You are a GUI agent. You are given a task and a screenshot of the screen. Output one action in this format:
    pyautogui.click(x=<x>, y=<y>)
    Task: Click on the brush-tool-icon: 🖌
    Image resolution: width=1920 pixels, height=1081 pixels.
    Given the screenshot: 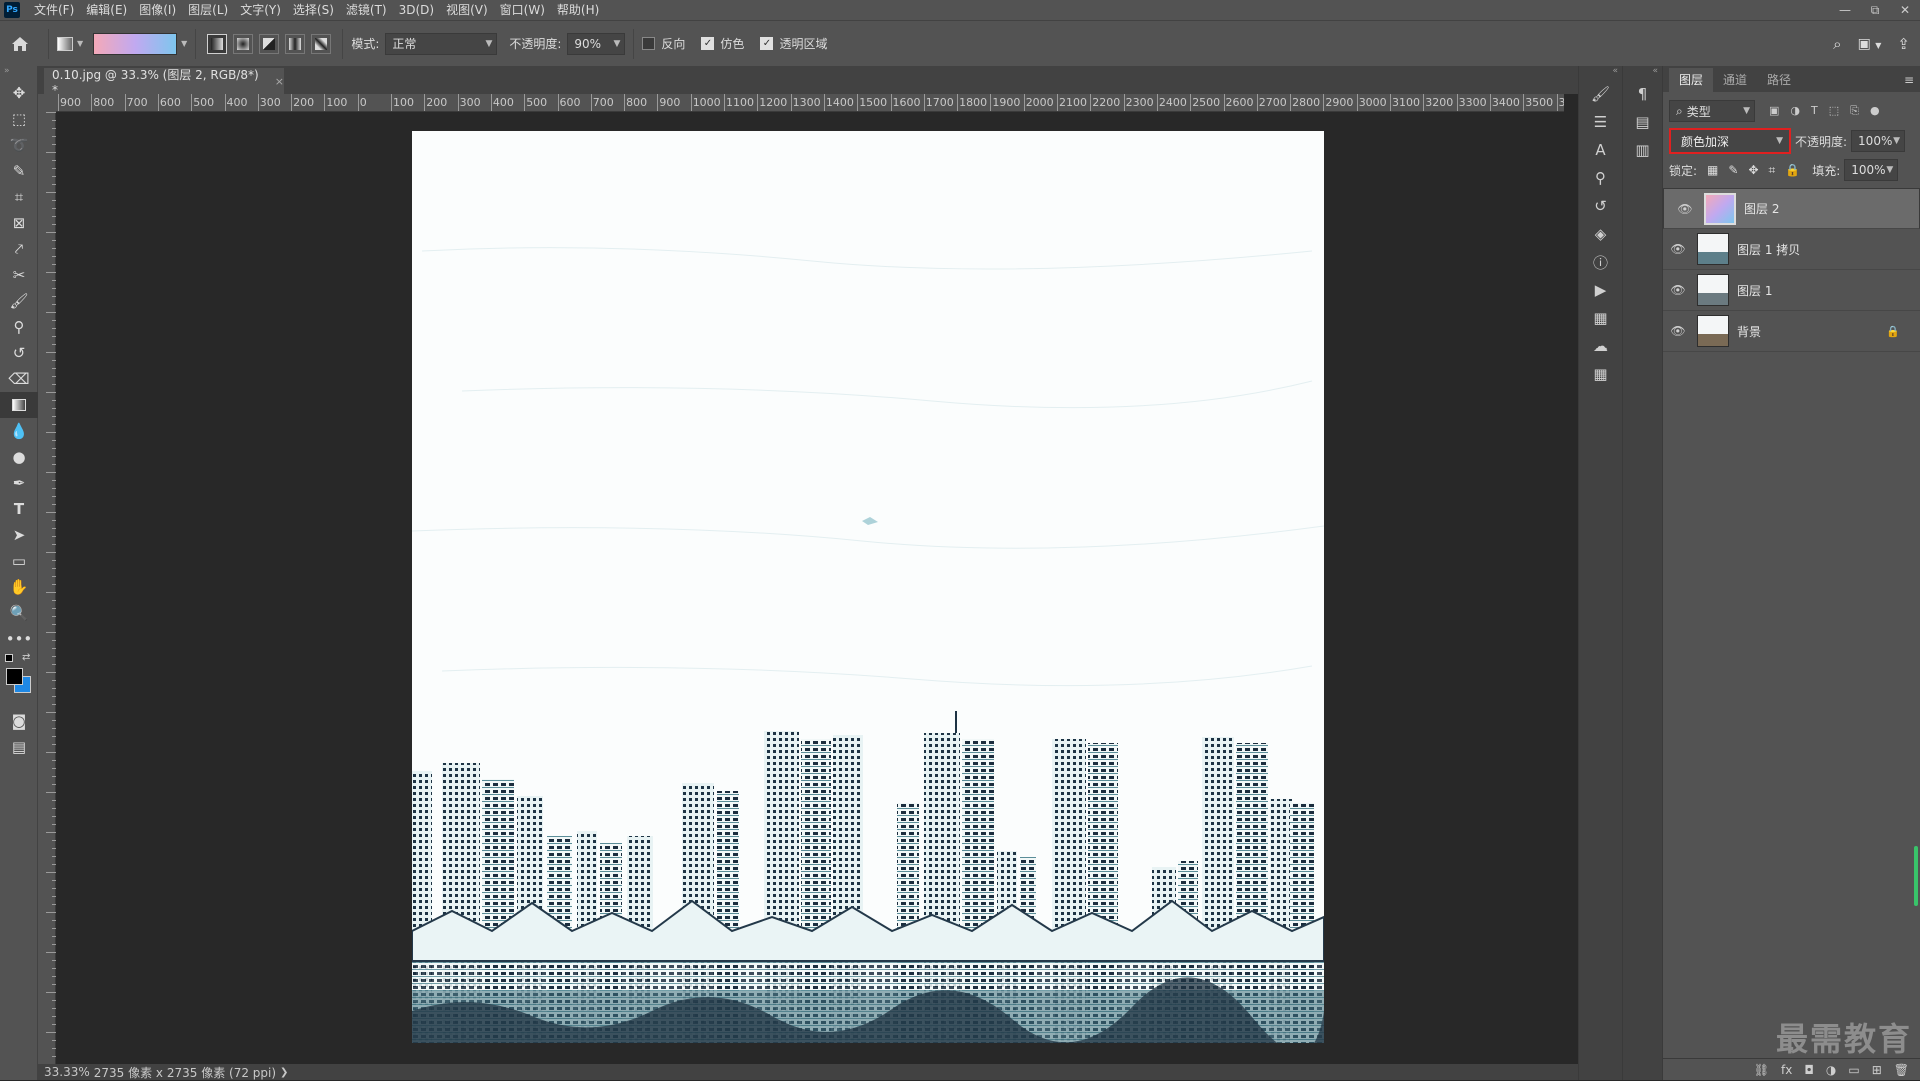 What is the action you would take?
    pyautogui.click(x=19, y=301)
    